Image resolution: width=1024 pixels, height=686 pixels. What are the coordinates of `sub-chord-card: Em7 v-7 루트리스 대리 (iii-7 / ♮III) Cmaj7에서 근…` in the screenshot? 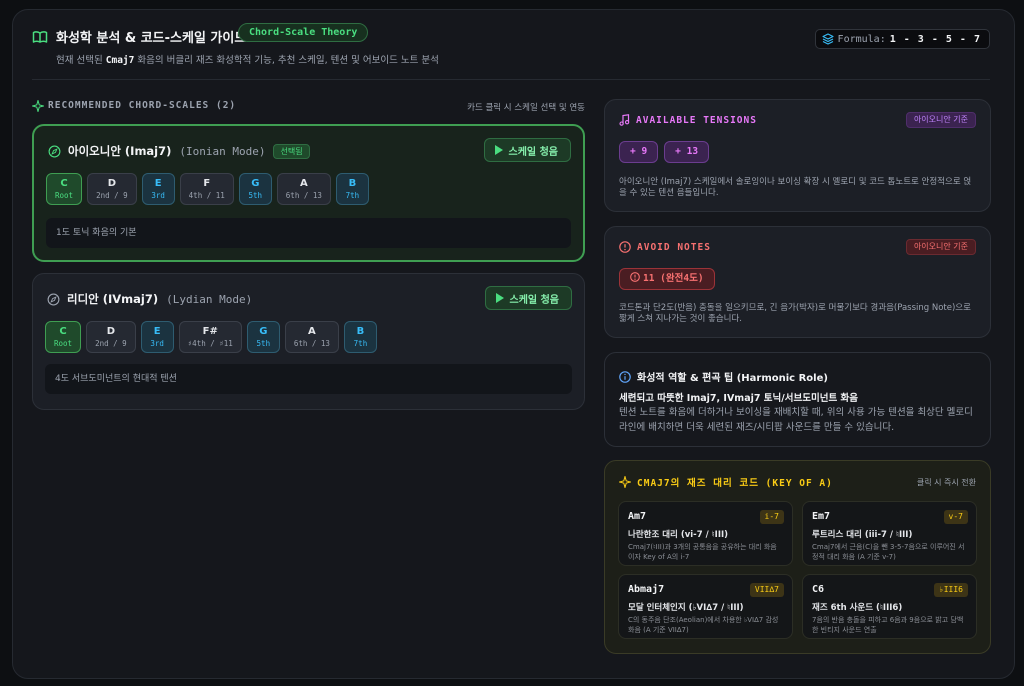 It's located at (889, 533).